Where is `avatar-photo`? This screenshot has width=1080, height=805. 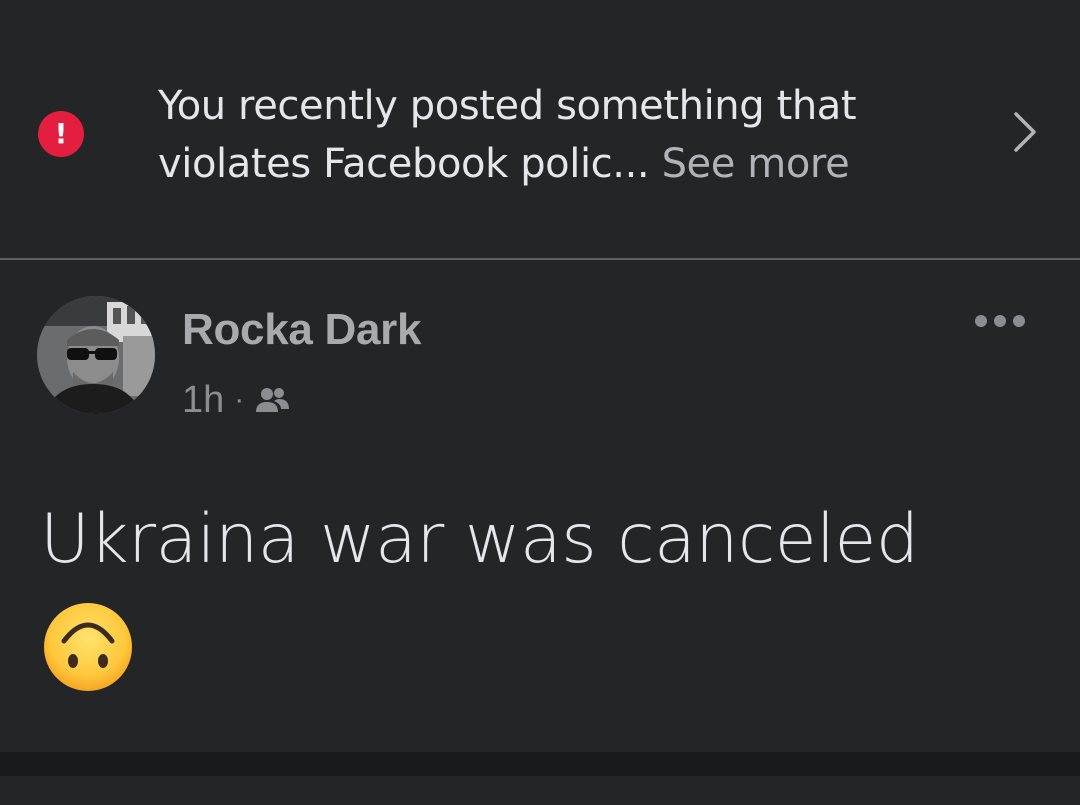 avatar-photo is located at coordinates (96, 355).